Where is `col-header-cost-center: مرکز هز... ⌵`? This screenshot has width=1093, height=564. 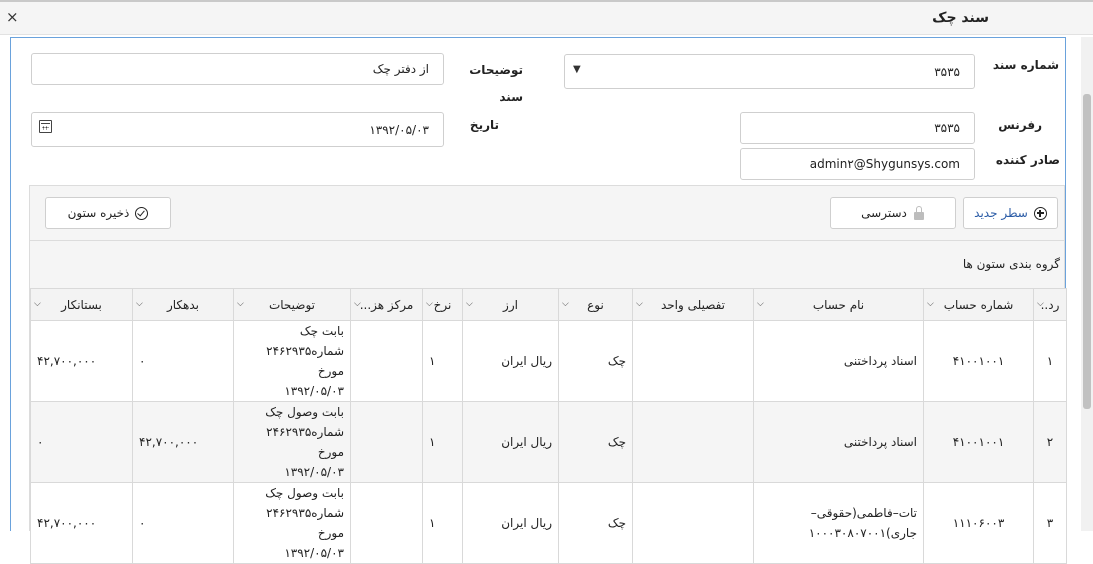
col-header-cost-center: مرکز هز... ⌵ is located at coordinates (386, 304).